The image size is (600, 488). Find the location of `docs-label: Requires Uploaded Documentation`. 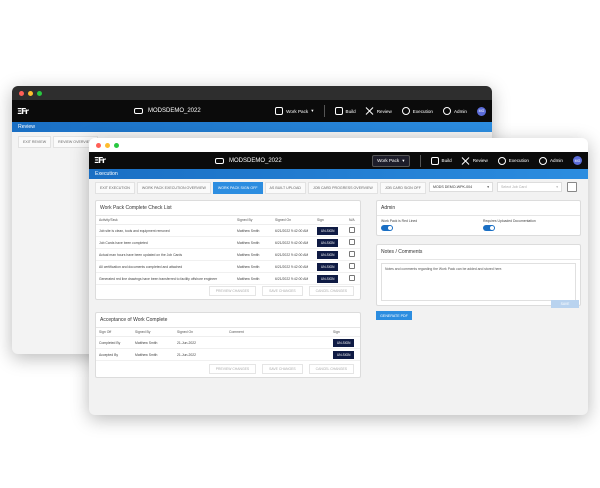

docs-label: Requires Uploaded Documentation is located at coordinates (509, 221).